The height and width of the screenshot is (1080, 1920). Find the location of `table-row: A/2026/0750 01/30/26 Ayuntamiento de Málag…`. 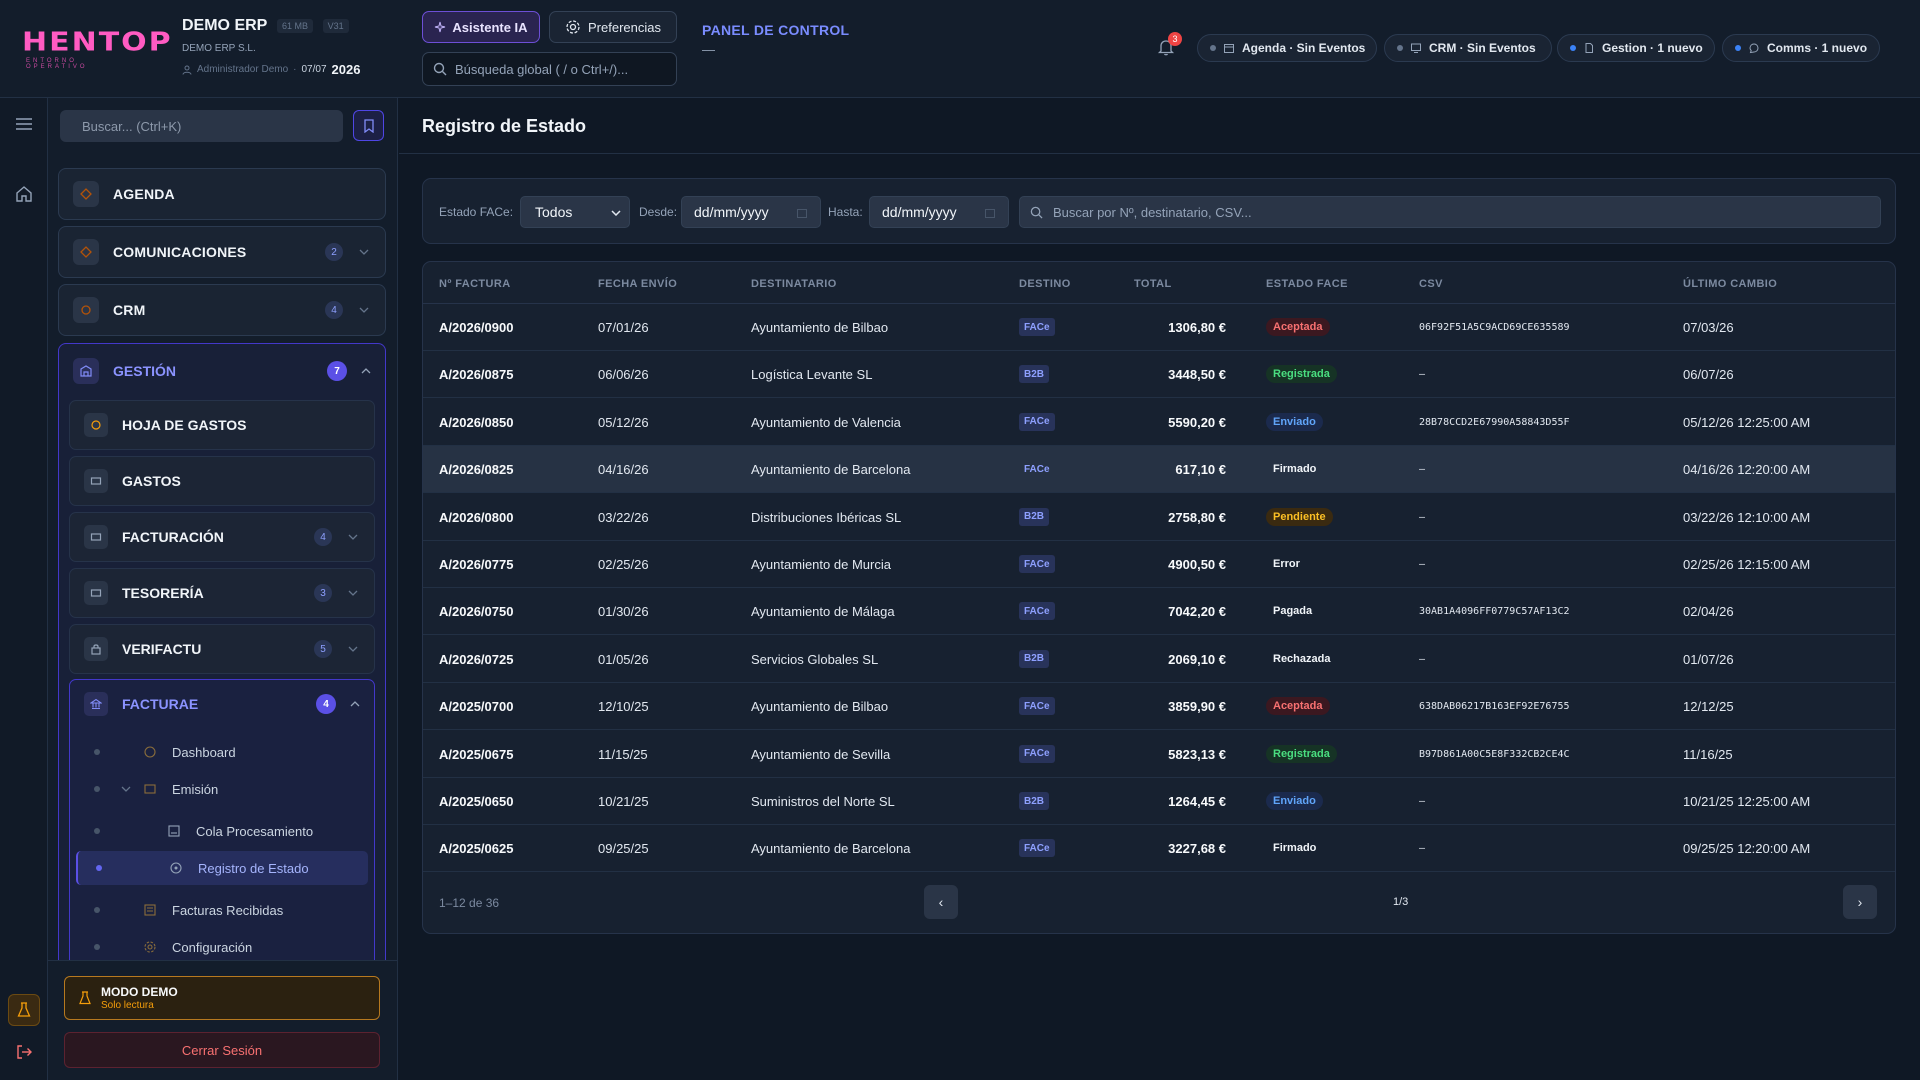

table-row: A/2026/0750 01/30/26 Ayuntamiento de Málag… is located at coordinates (1159, 612).